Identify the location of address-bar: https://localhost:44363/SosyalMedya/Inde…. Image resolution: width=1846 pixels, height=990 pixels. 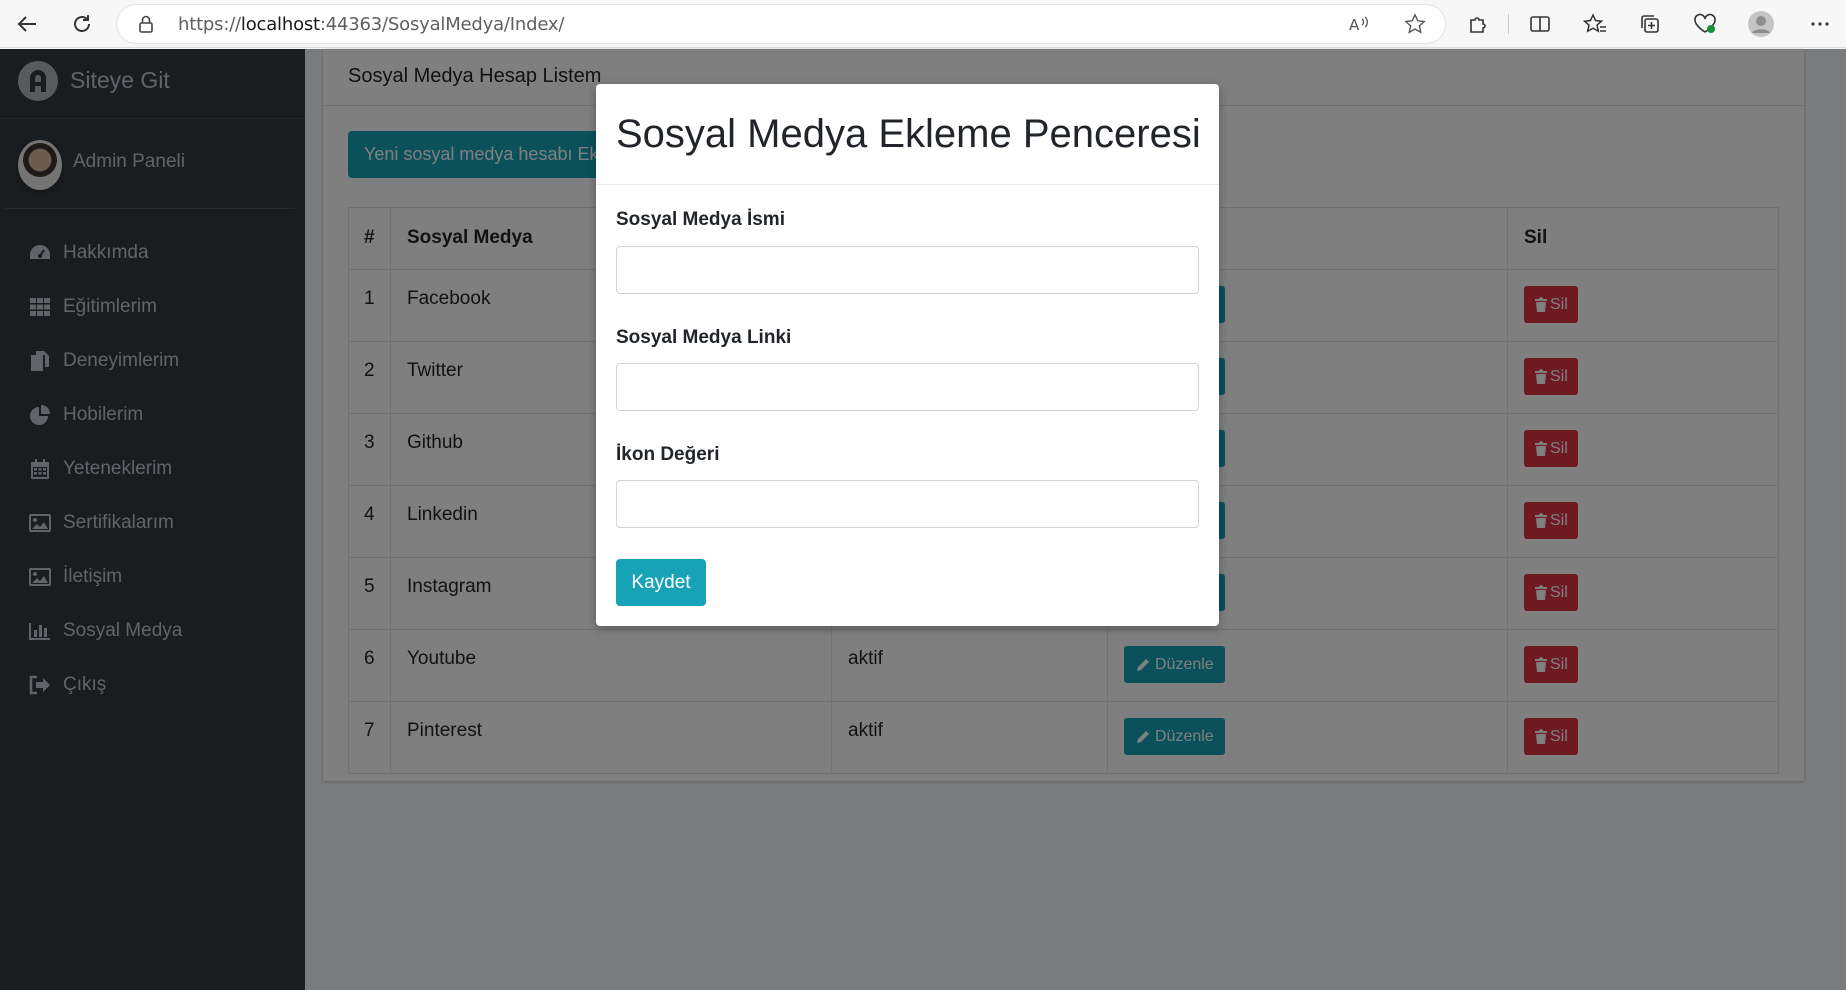
(781, 24).